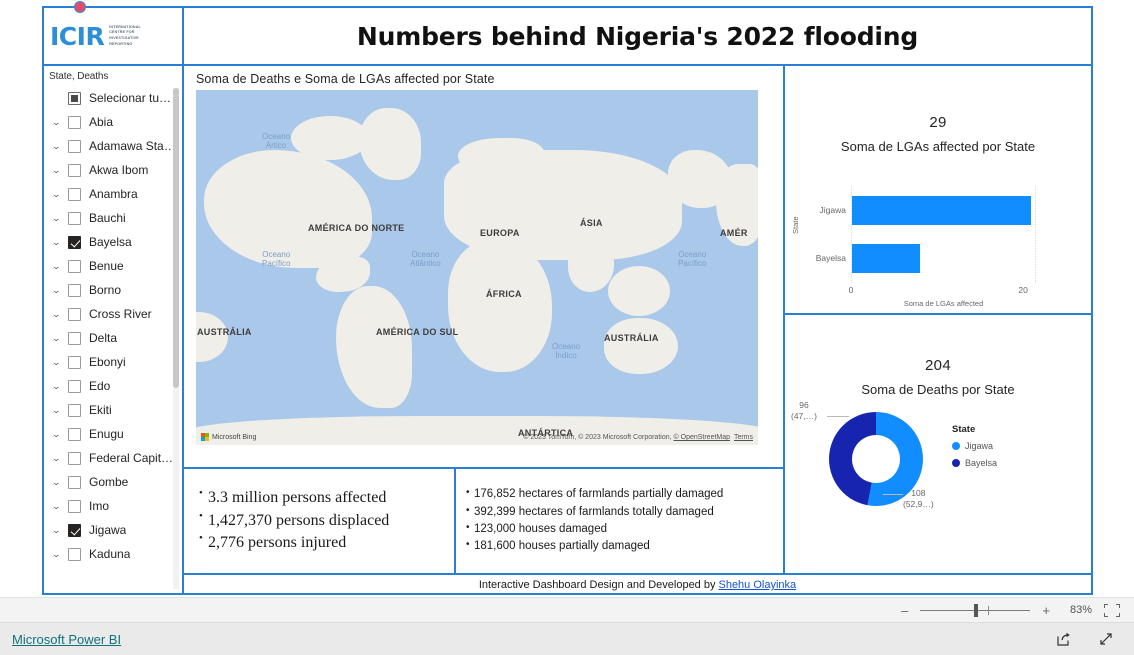 The height and width of the screenshot is (655, 1134). I want to click on donut-legend: State Jigawa Bayelsa, so click(974, 449).